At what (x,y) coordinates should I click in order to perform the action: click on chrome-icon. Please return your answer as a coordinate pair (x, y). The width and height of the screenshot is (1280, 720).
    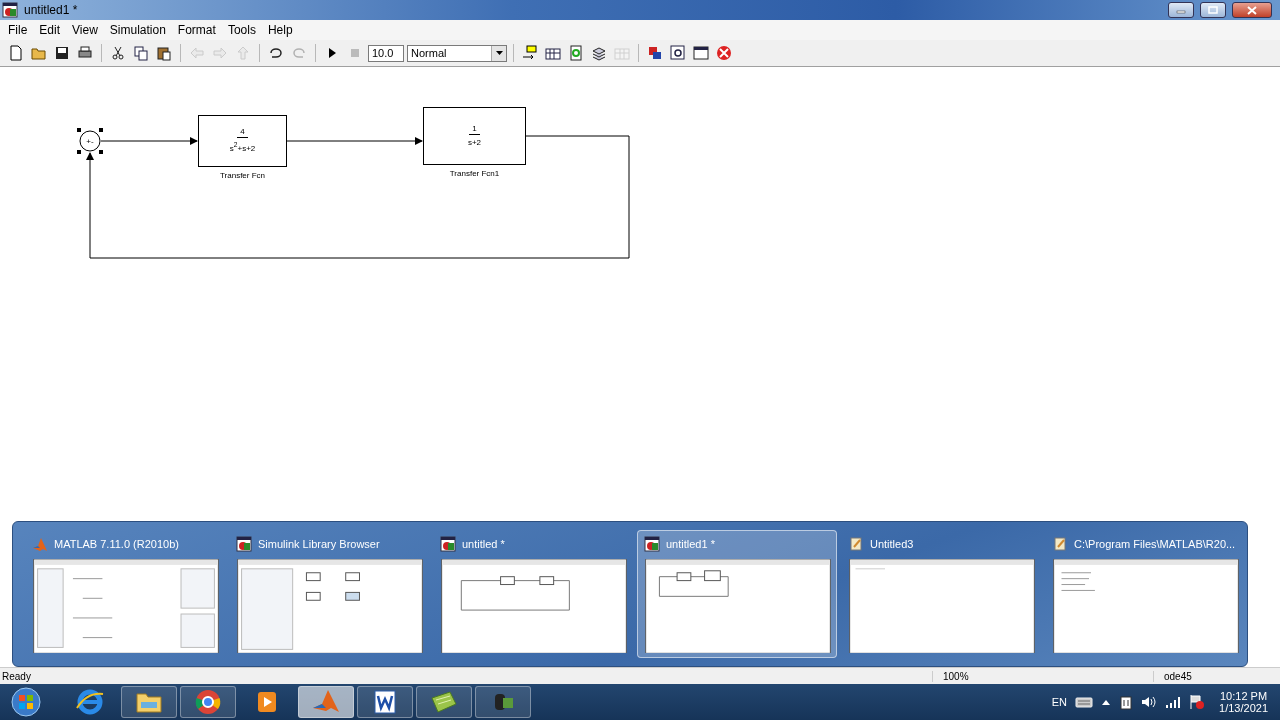
    Looking at the image, I should click on (208, 702).